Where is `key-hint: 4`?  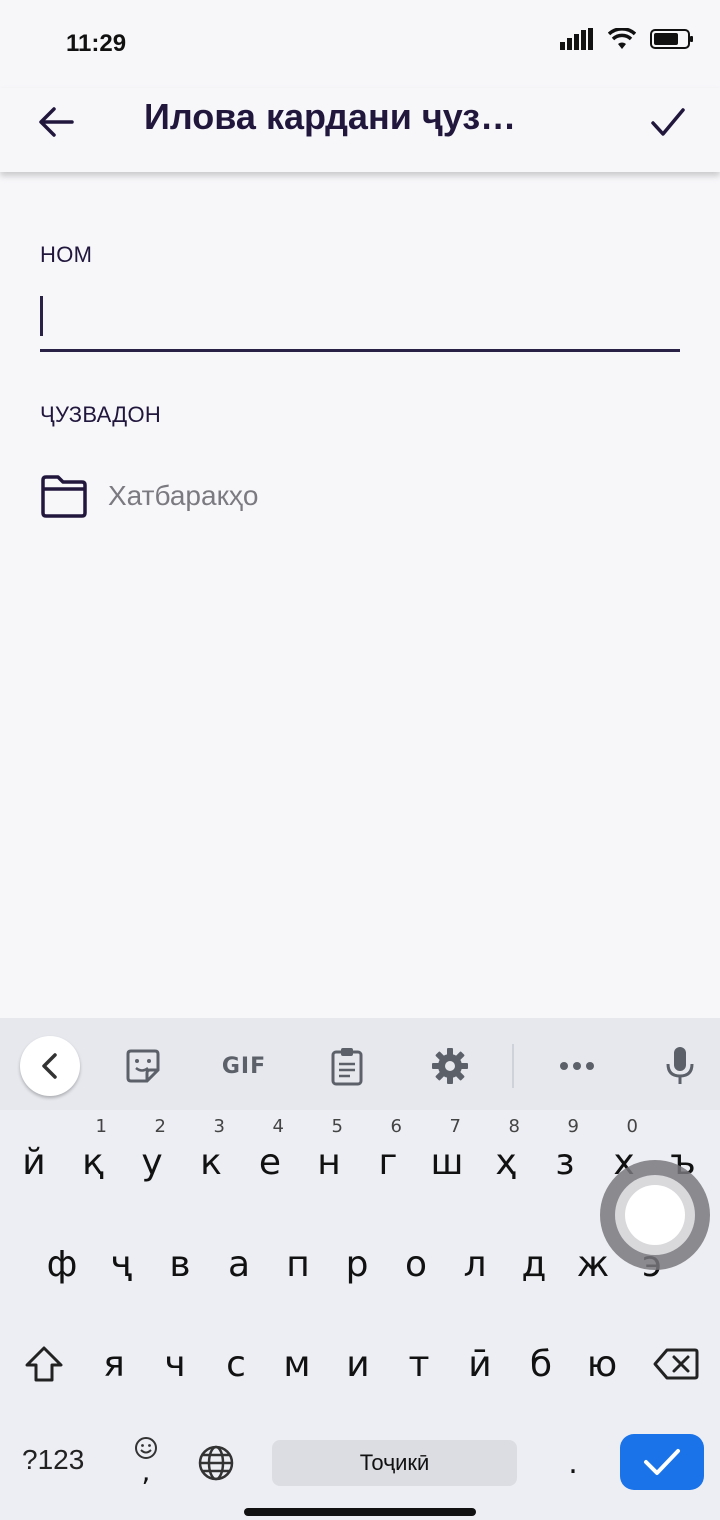 key-hint: 4 is located at coordinates (278, 1126).